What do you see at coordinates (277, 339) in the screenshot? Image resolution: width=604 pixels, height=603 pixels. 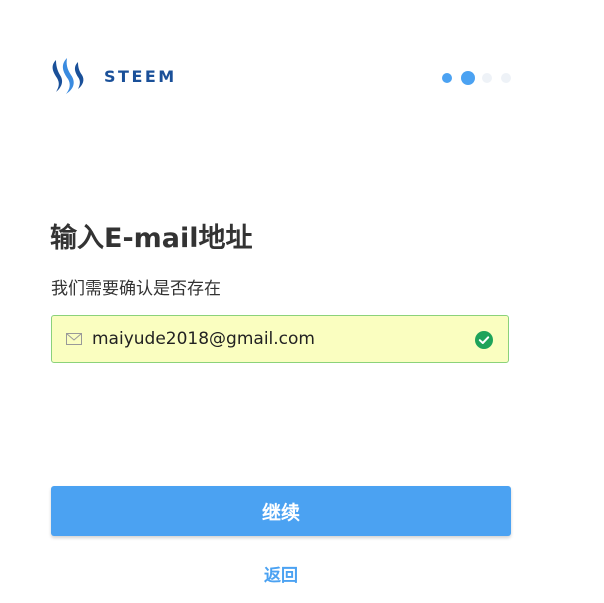 I see `email-input` at bounding box center [277, 339].